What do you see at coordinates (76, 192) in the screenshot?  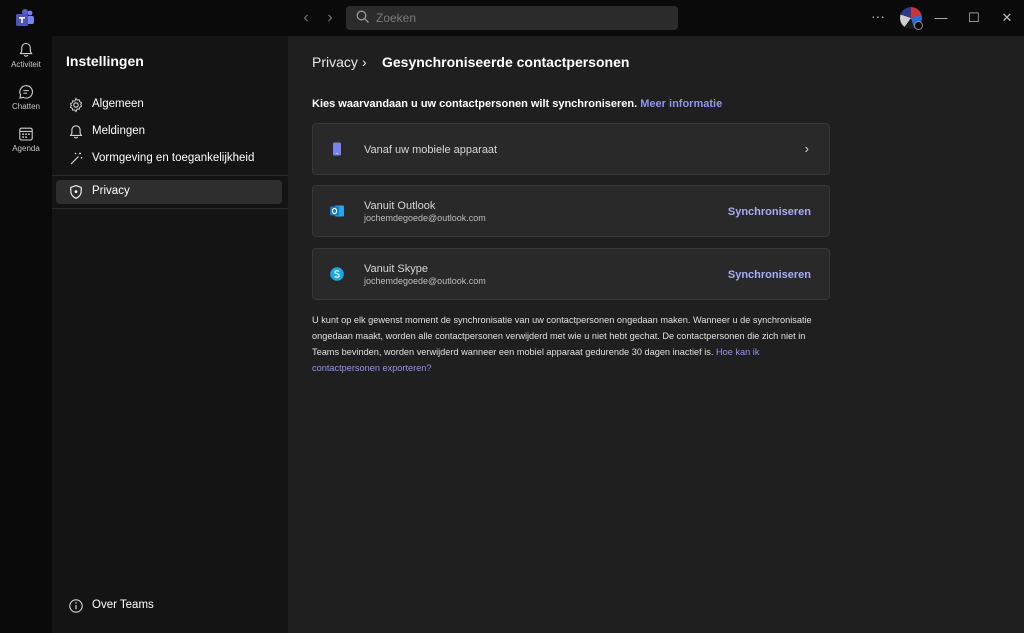 I see `shield-icon` at bounding box center [76, 192].